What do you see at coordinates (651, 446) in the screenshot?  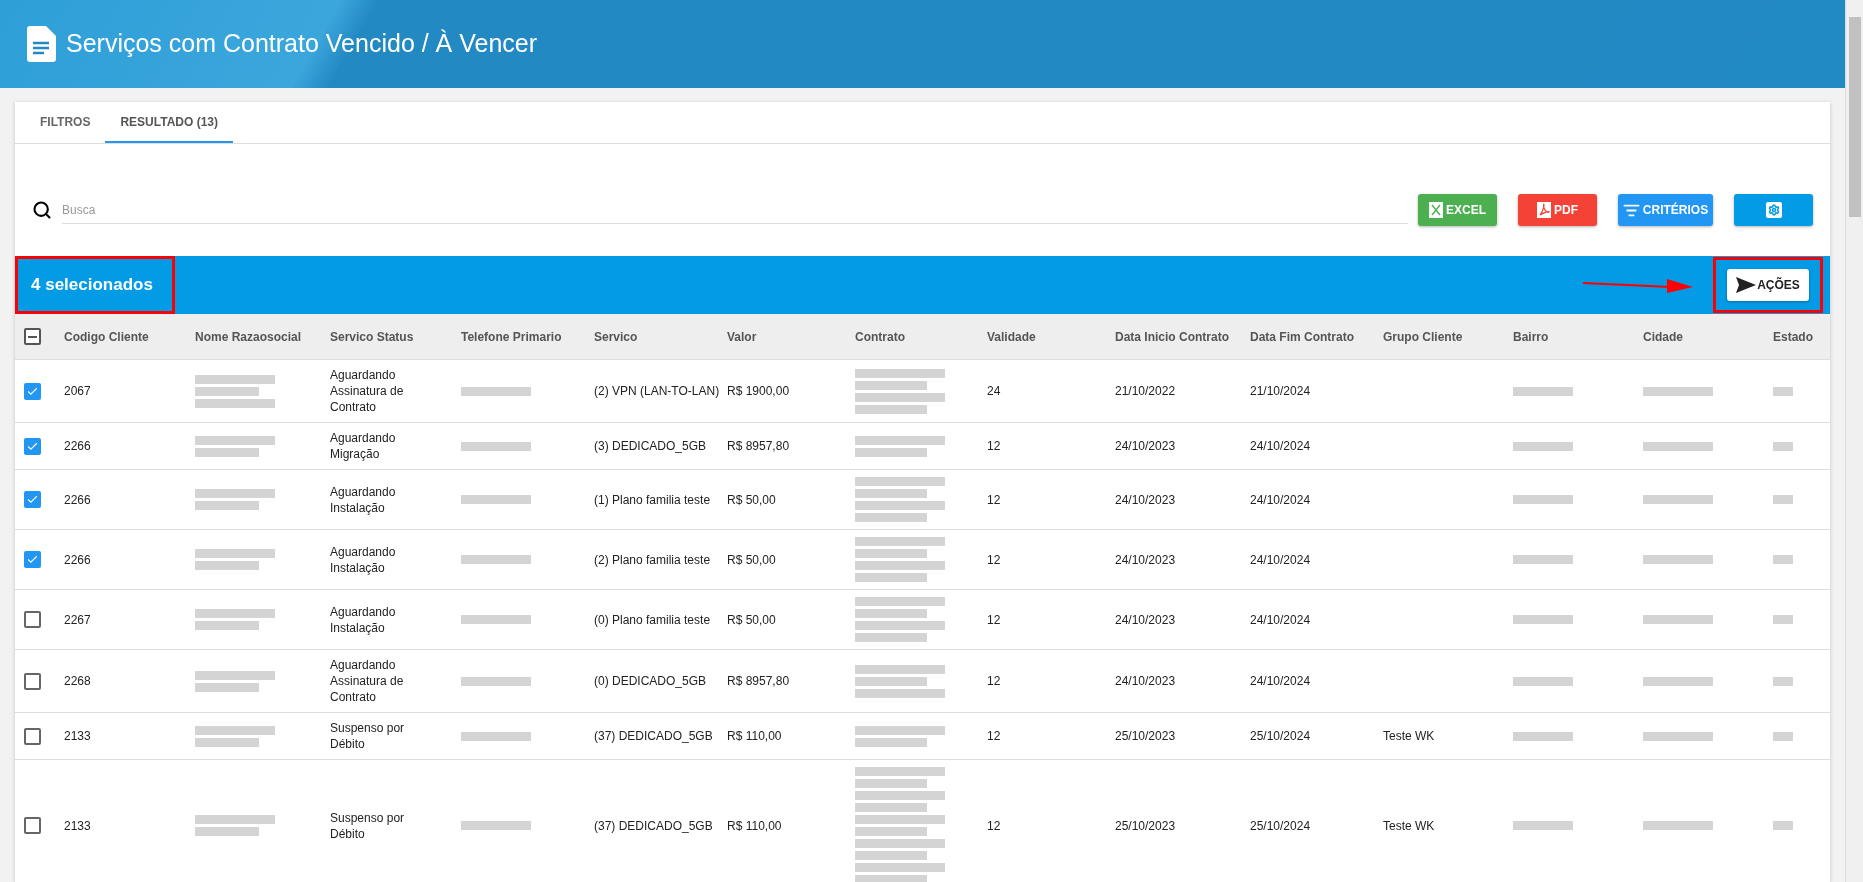 I see `table-cell-text: (3) DEDICADO_5GB` at bounding box center [651, 446].